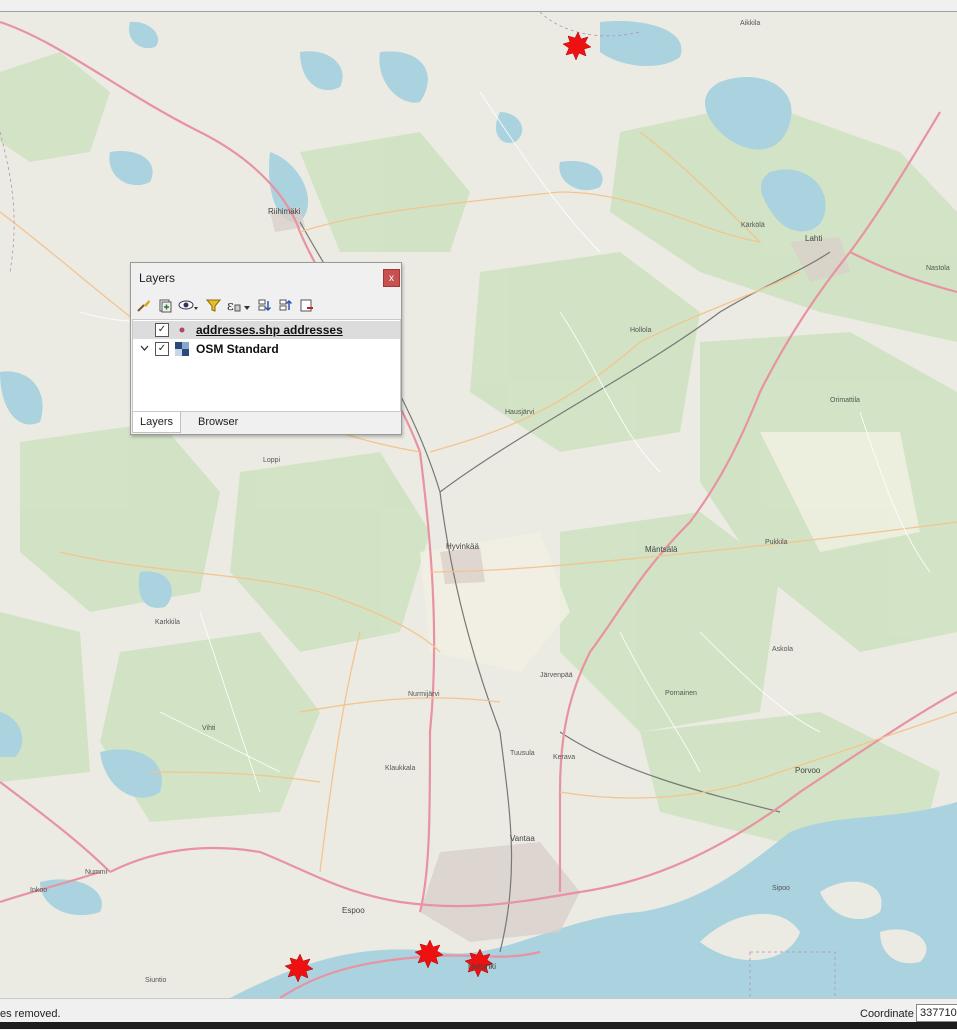 The height and width of the screenshot is (1030, 957). What do you see at coordinates (556, 675) in the screenshot?
I see `place-label: Järvenpää` at bounding box center [556, 675].